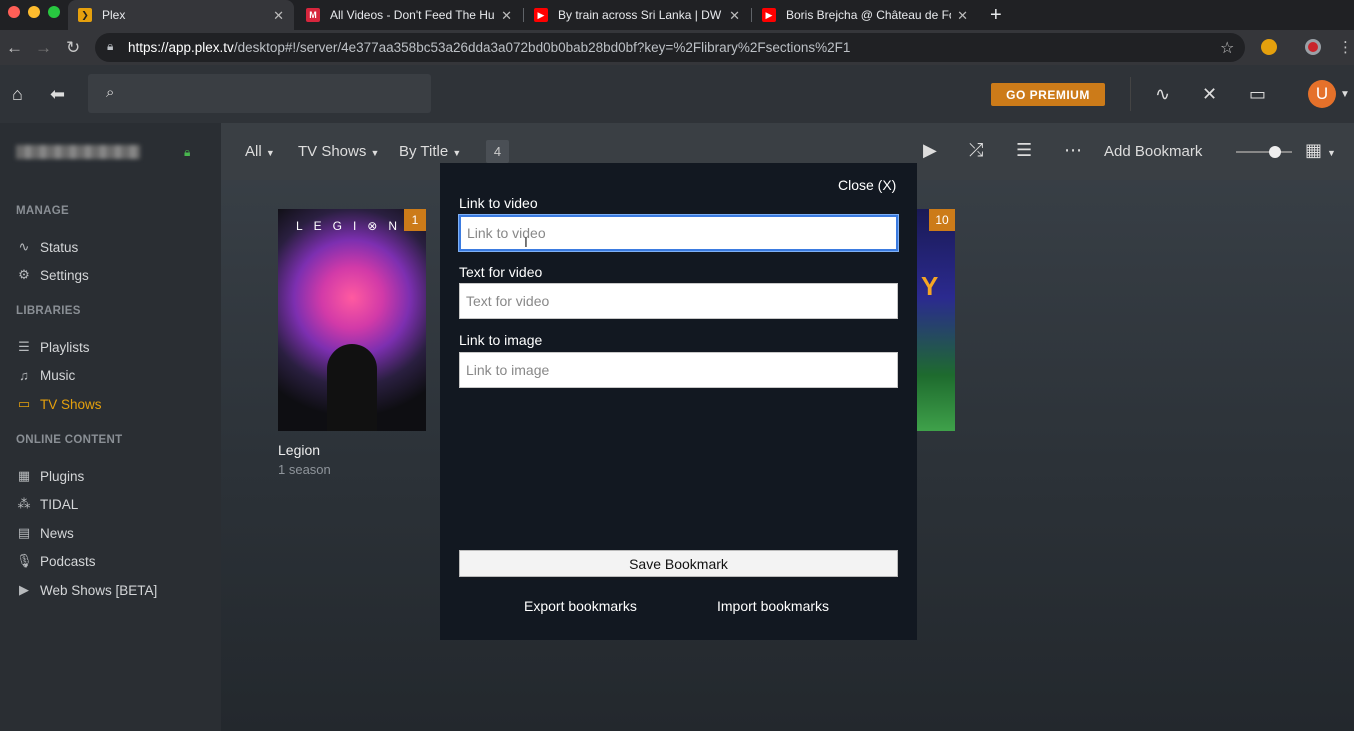 The image size is (1354, 731). Describe the element at coordinates (580, 606) in the screenshot. I see `export-bookmarks-button: Export bookmarks` at that location.